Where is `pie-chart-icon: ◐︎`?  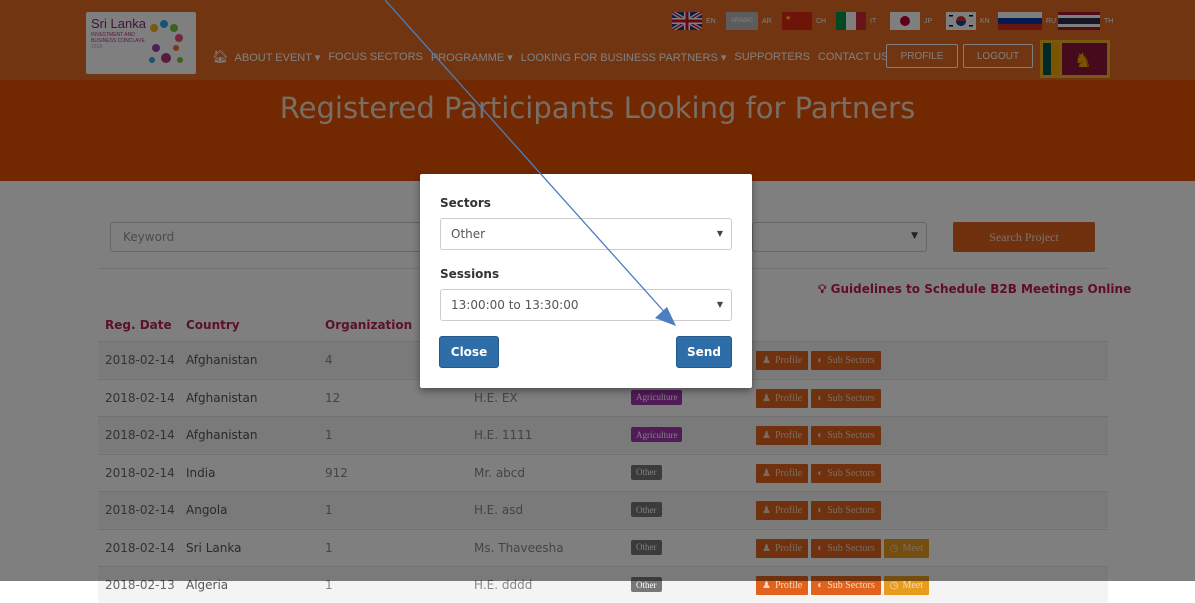 pie-chart-icon: ◐︎ is located at coordinates (820, 585).